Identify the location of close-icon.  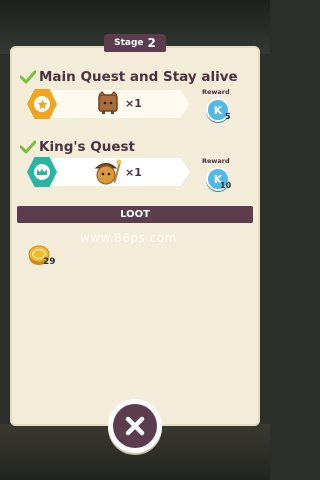
(135, 426).